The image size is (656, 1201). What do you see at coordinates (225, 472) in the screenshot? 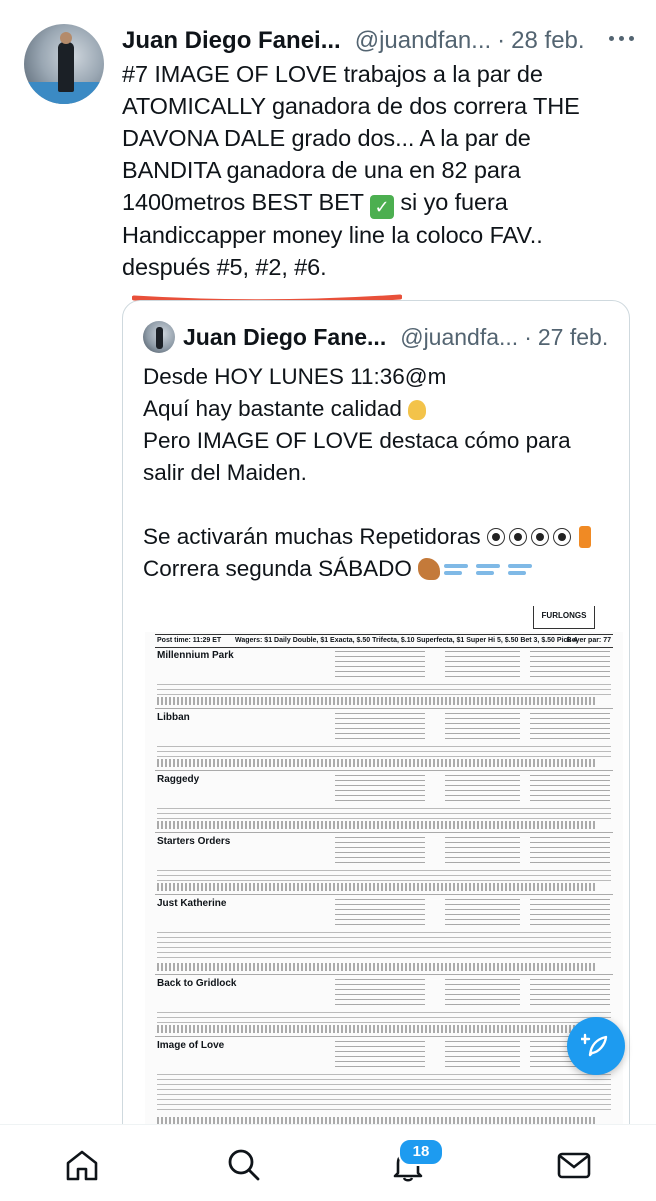
I see `quoted-line: salir del Maiden.` at bounding box center [225, 472].